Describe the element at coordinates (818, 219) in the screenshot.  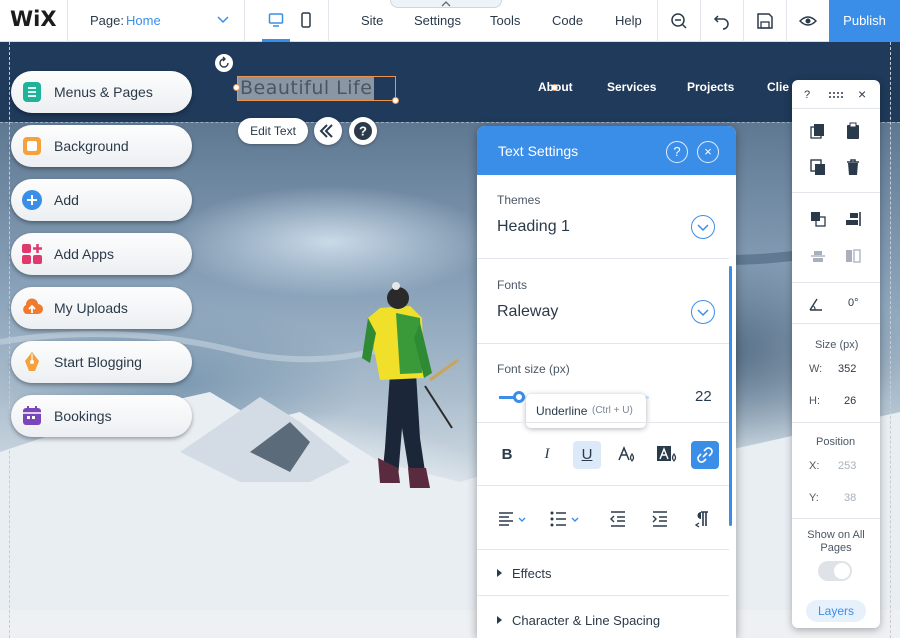
I see `arrange-icon` at that location.